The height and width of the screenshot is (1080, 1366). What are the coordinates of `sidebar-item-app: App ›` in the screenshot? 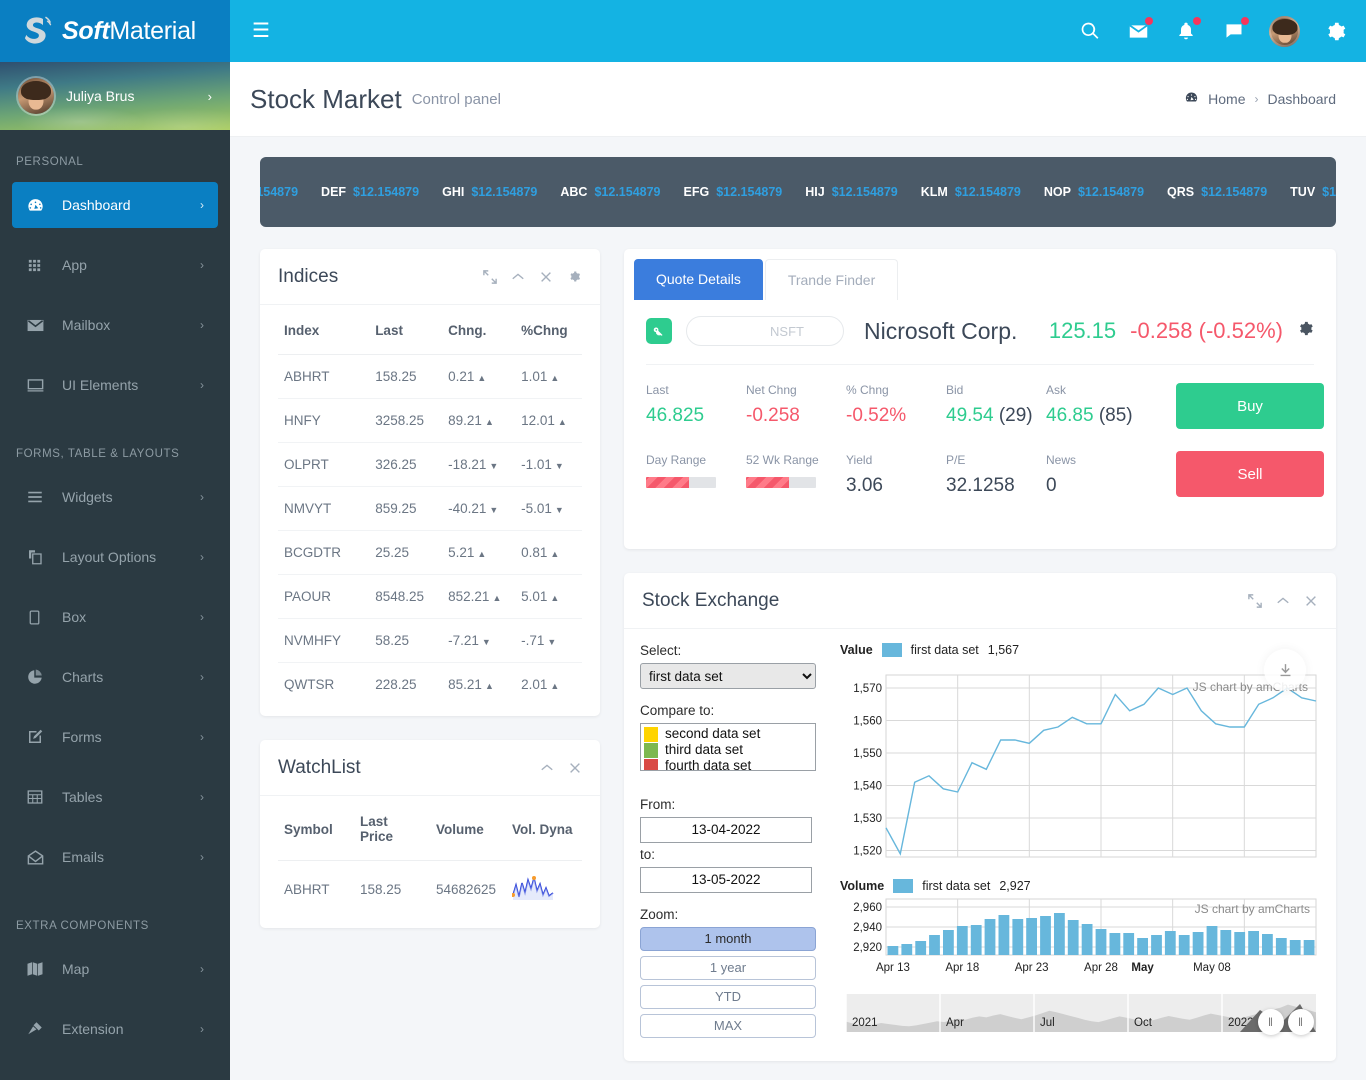 It's located at (115, 265).